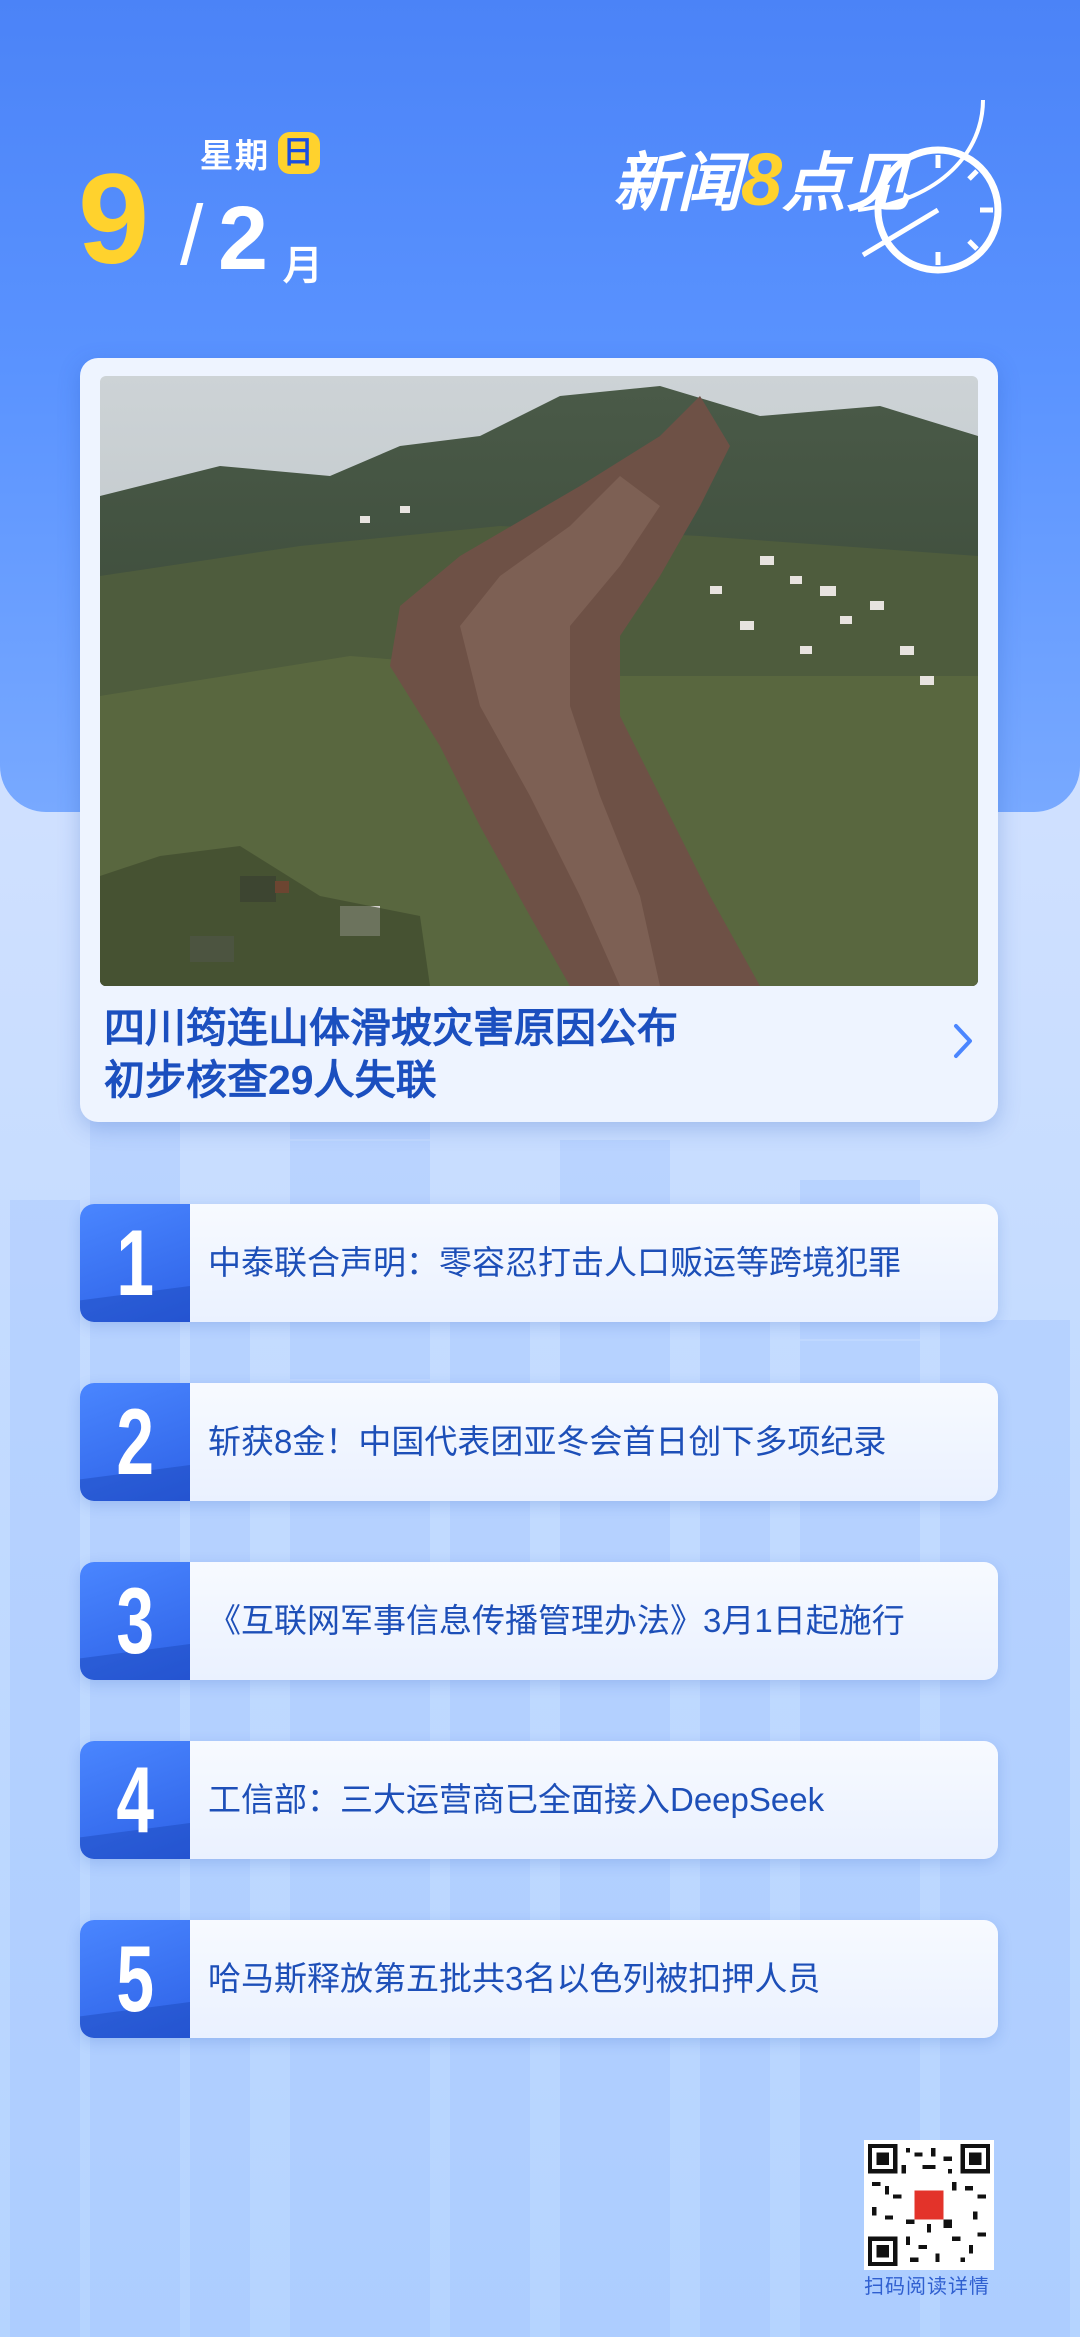  I want to click on news-item-text: 《互联网军事信息传播管理办法》3月1日起施行, so click(556, 1620).